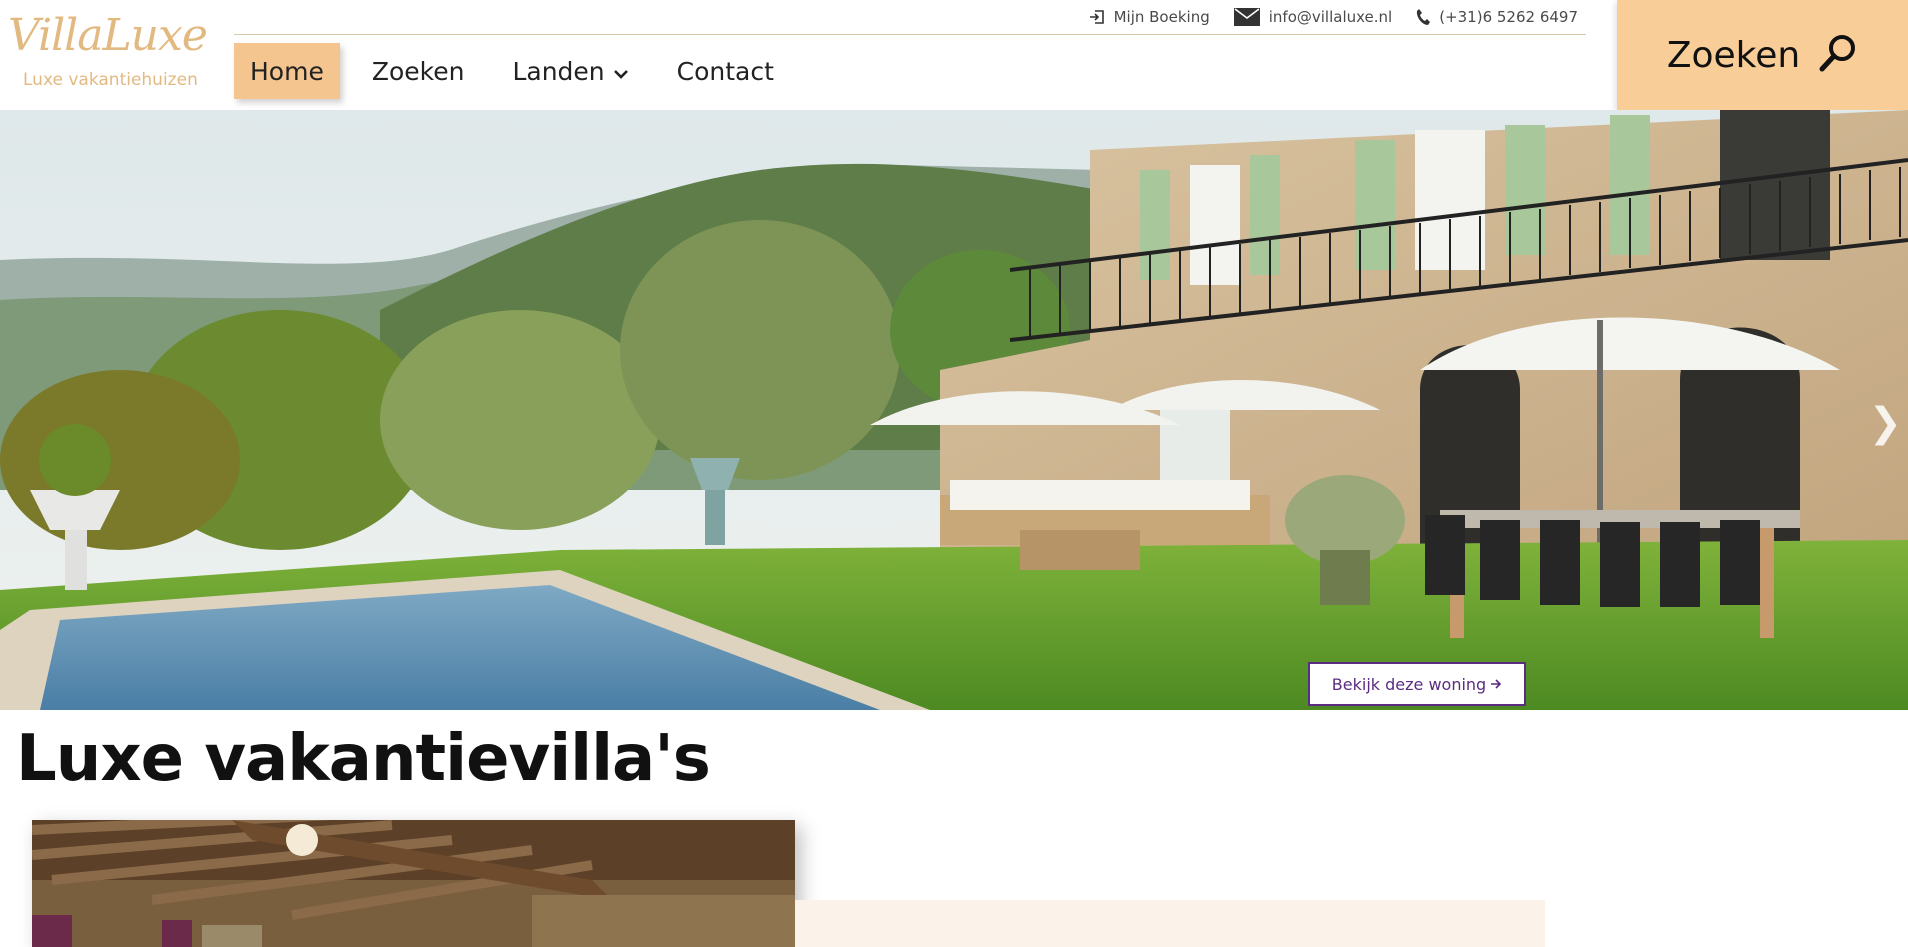 Image resolution: width=1908 pixels, height=947 pixels. I want to click on interior-photo, so click(413, 883).